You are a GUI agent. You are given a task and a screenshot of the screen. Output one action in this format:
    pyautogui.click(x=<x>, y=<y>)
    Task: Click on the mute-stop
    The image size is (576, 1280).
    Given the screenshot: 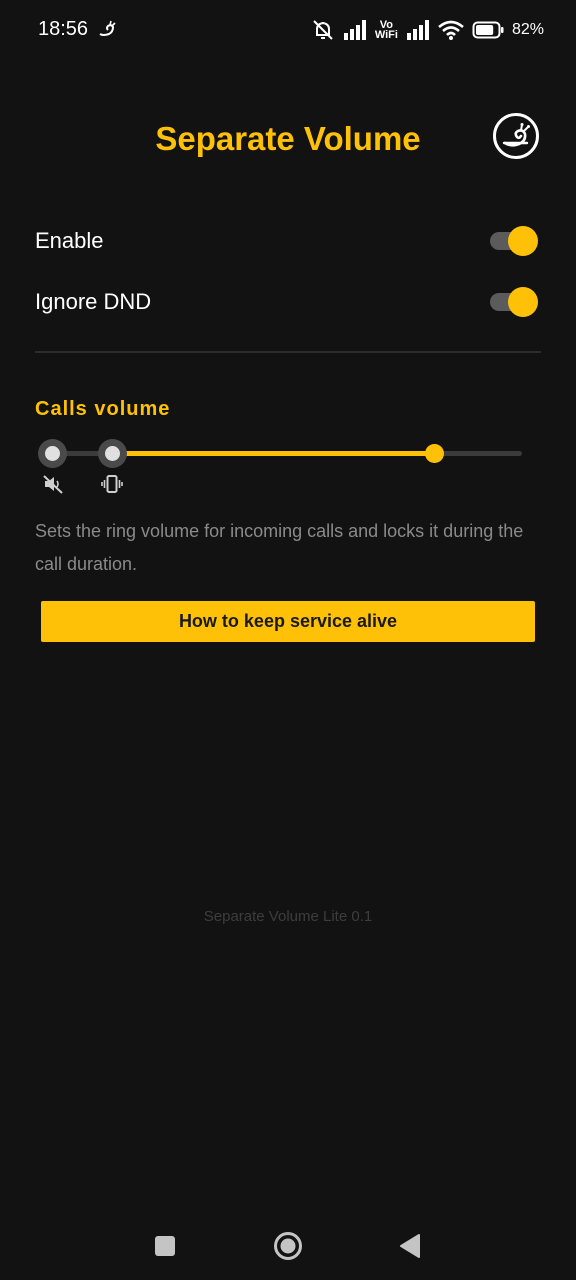 What is the action you would take?
    pyautogui.click(x=52, y=453)
    